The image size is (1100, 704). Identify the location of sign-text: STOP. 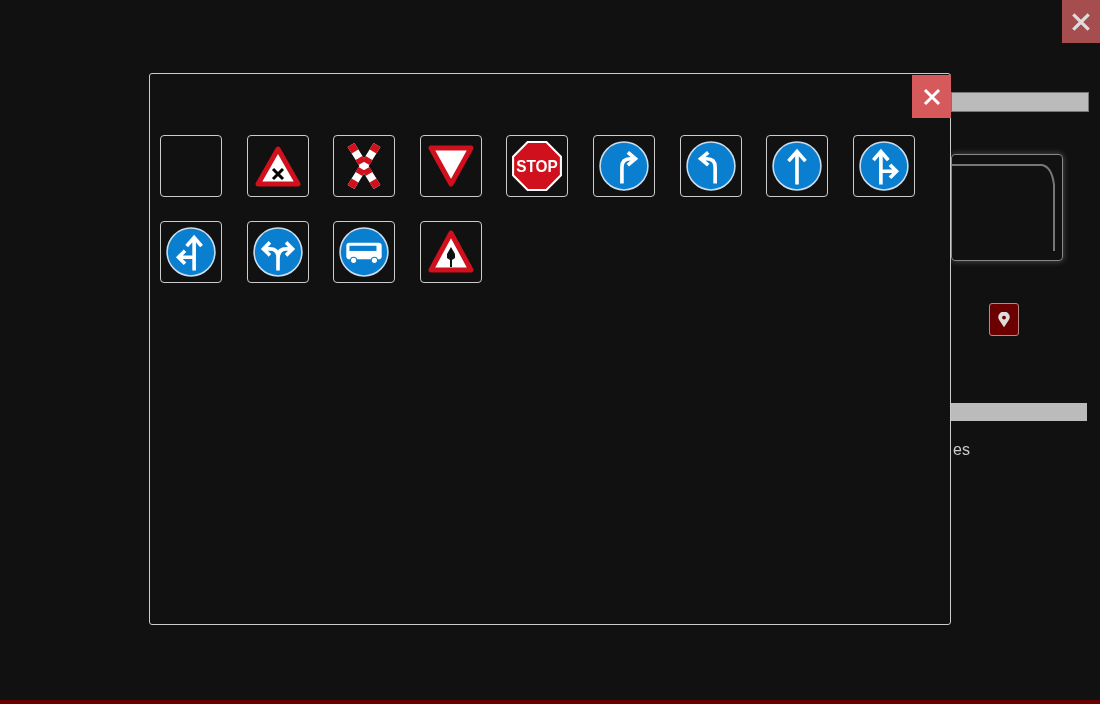
(539, 167).